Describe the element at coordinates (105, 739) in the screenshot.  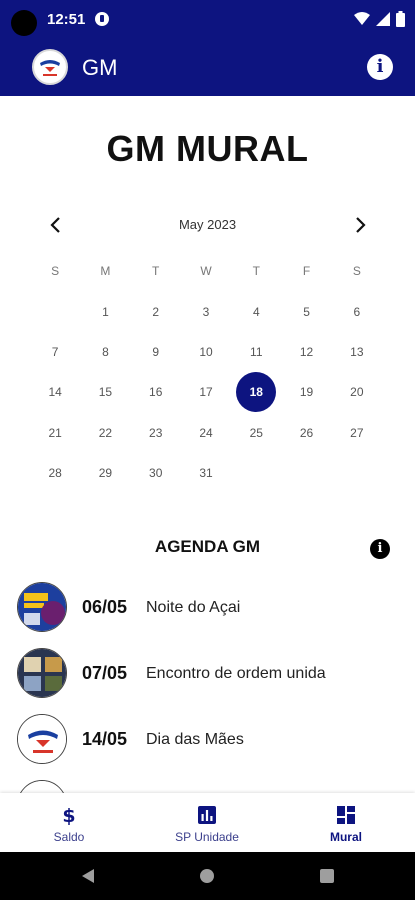
I see `agenda-date: 14/05` at that location.